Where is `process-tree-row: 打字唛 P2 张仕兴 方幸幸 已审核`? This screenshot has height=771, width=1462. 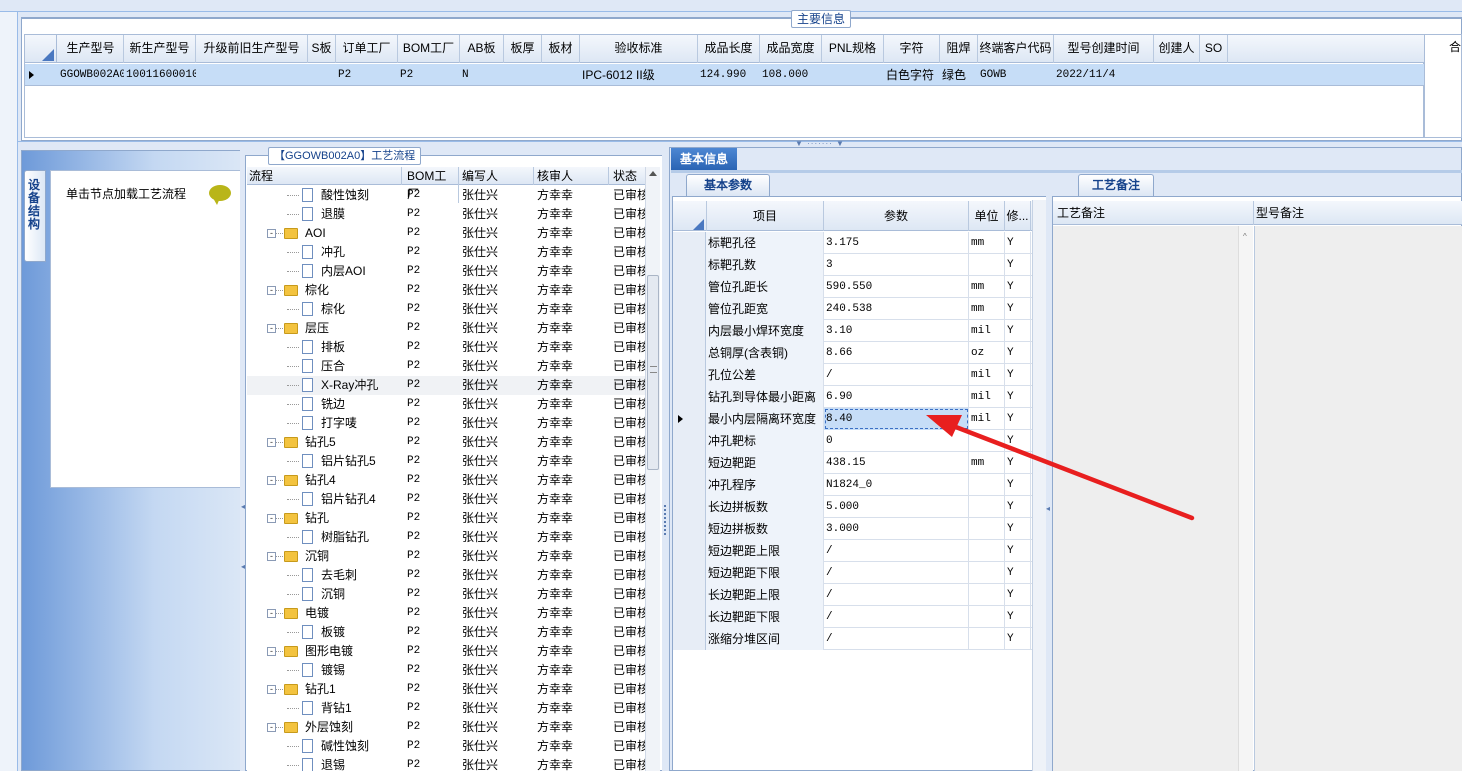 process-tree-row: 打字唛 P2 张仕兴 方幸幸 已审核 is located at coordinates (446, 423).